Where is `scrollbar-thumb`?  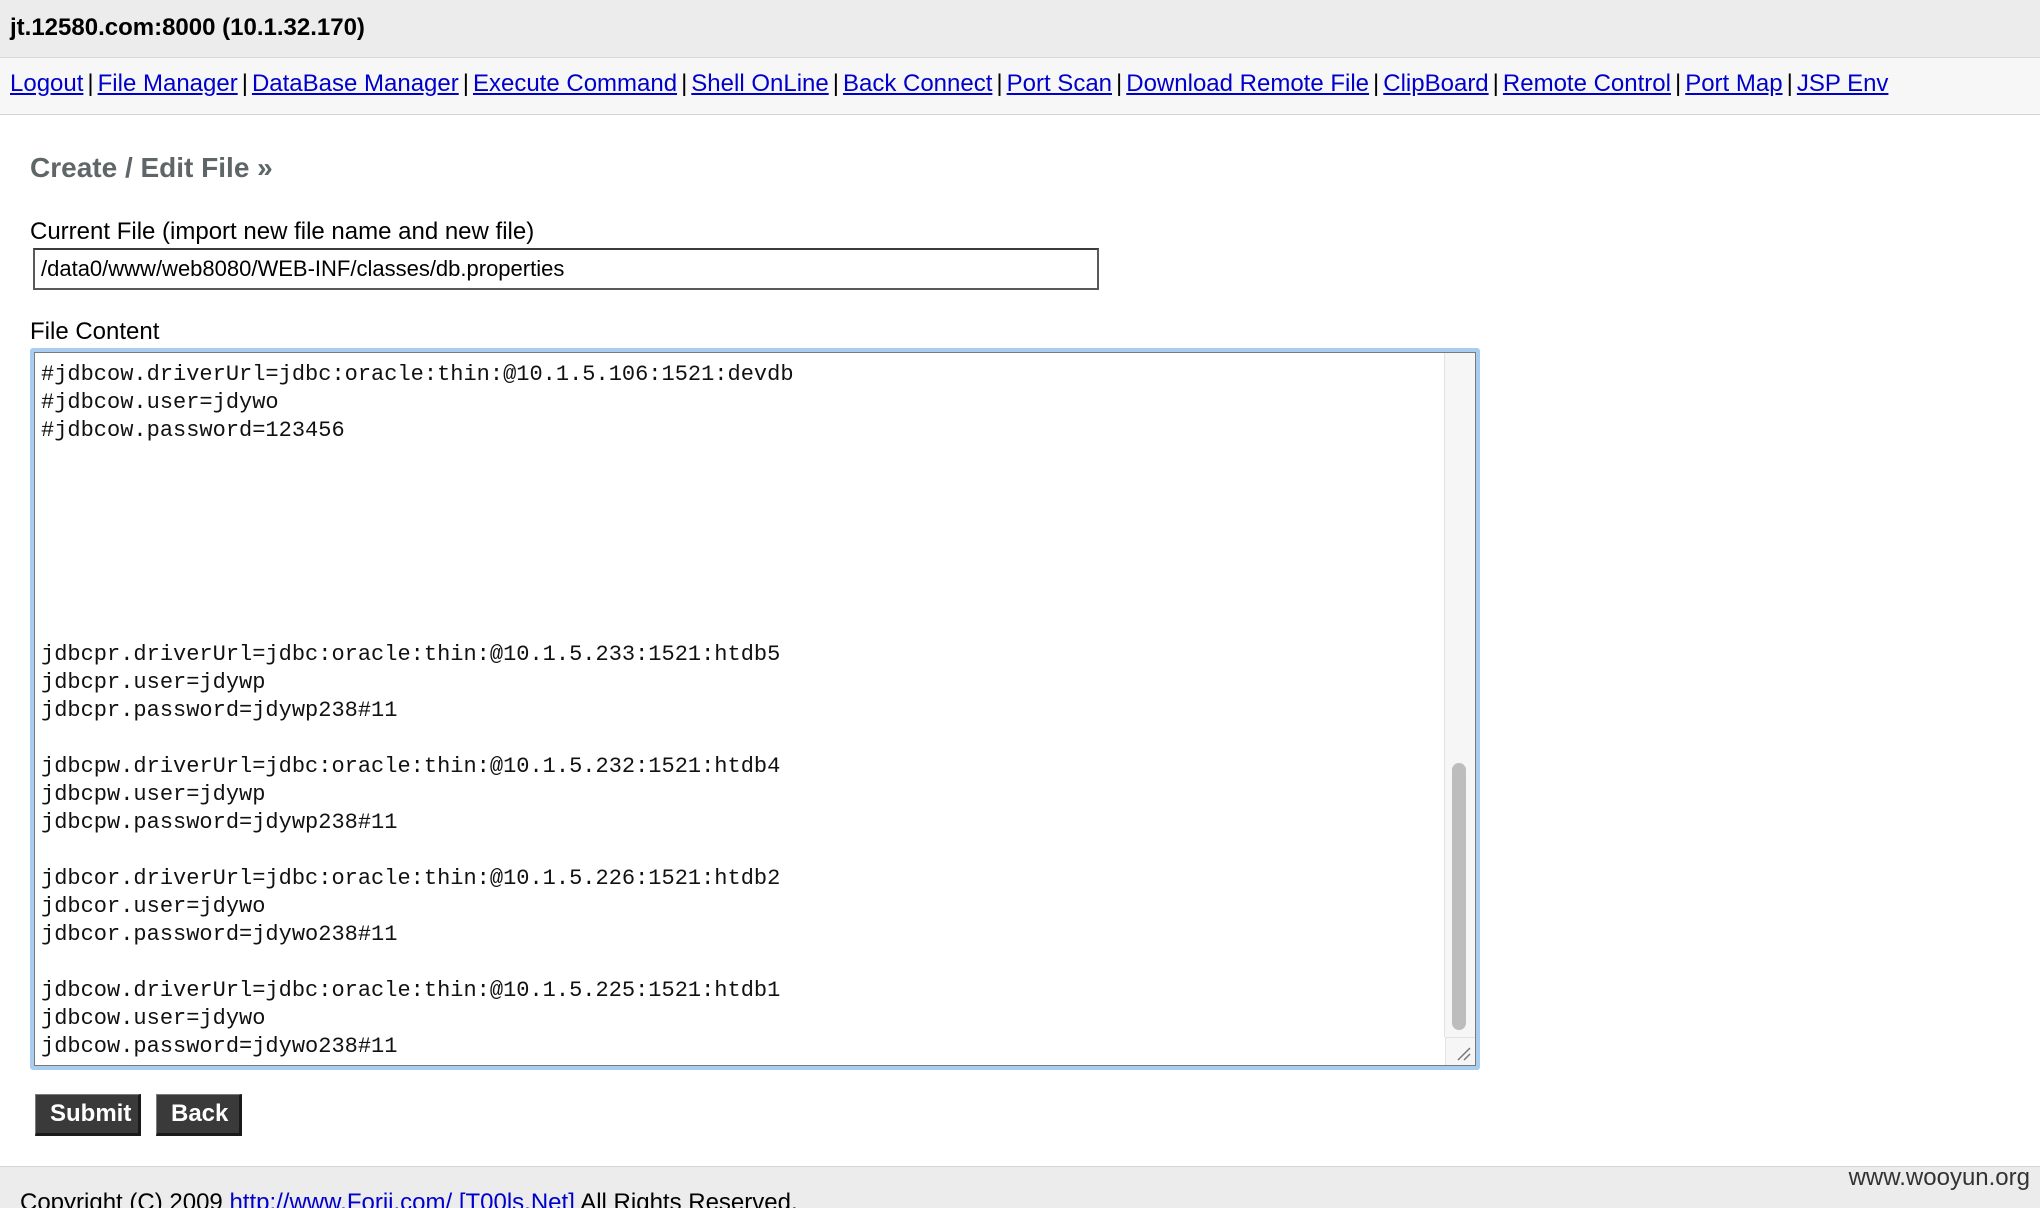 scrollbar-thumb is located at coordinates (1459, 896).